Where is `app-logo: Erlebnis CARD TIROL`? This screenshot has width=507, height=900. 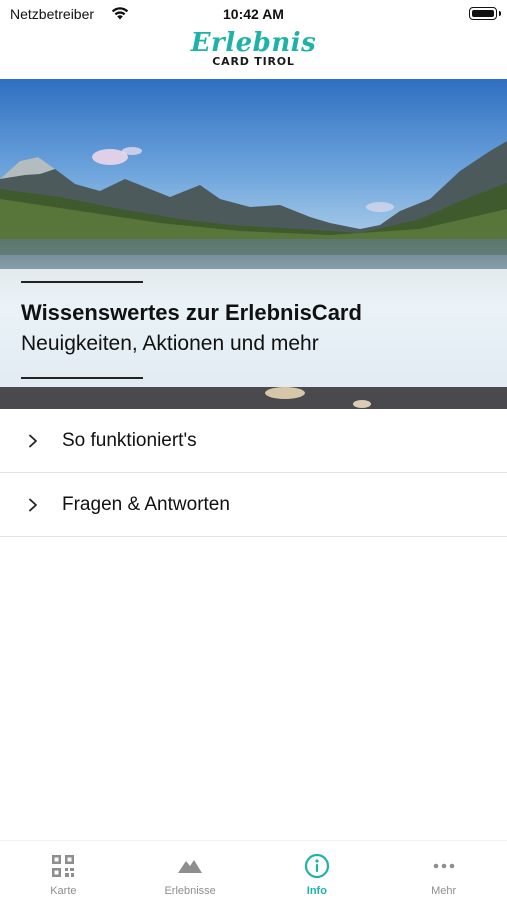
app-logo: Erlebnis CARD TIROL is located at coordinates (253, 52).